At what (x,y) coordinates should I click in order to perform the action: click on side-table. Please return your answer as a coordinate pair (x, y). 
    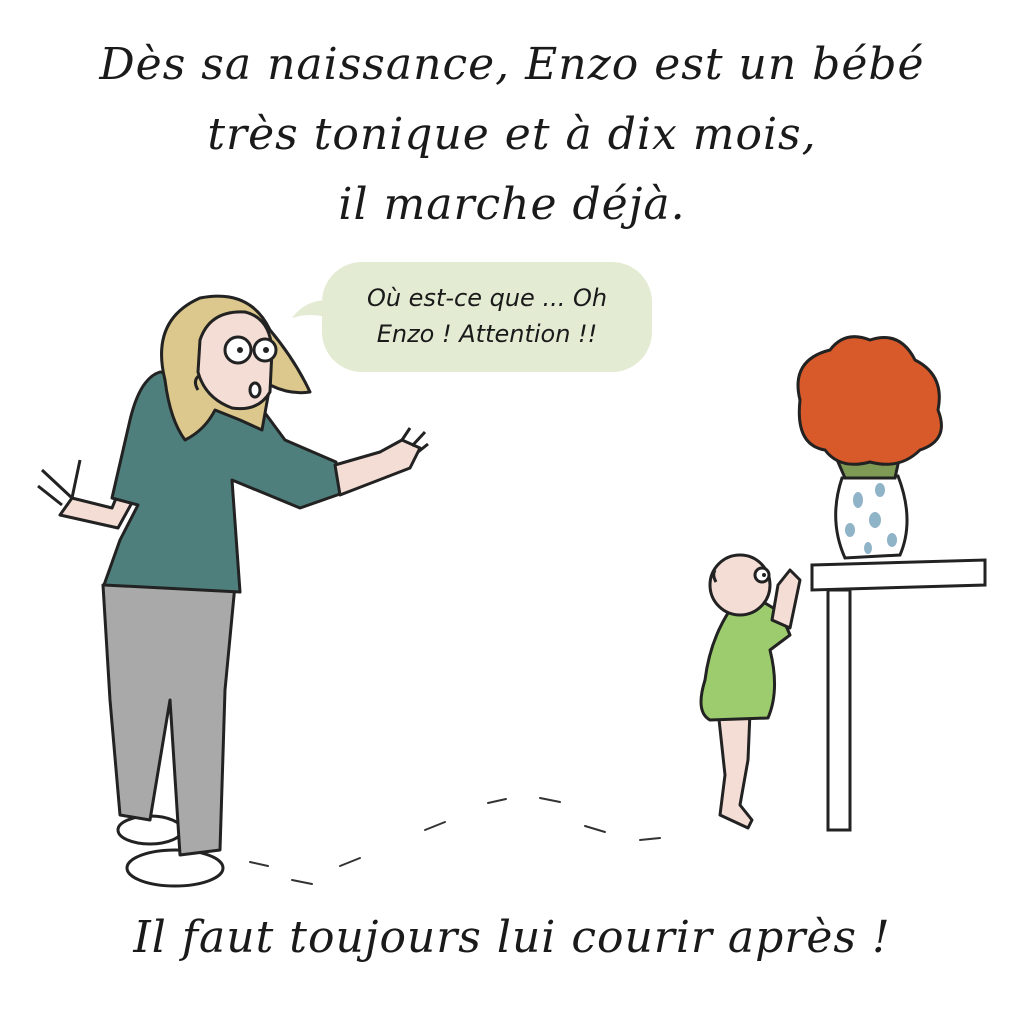
    Looking at the image, I should click on (898, 695).